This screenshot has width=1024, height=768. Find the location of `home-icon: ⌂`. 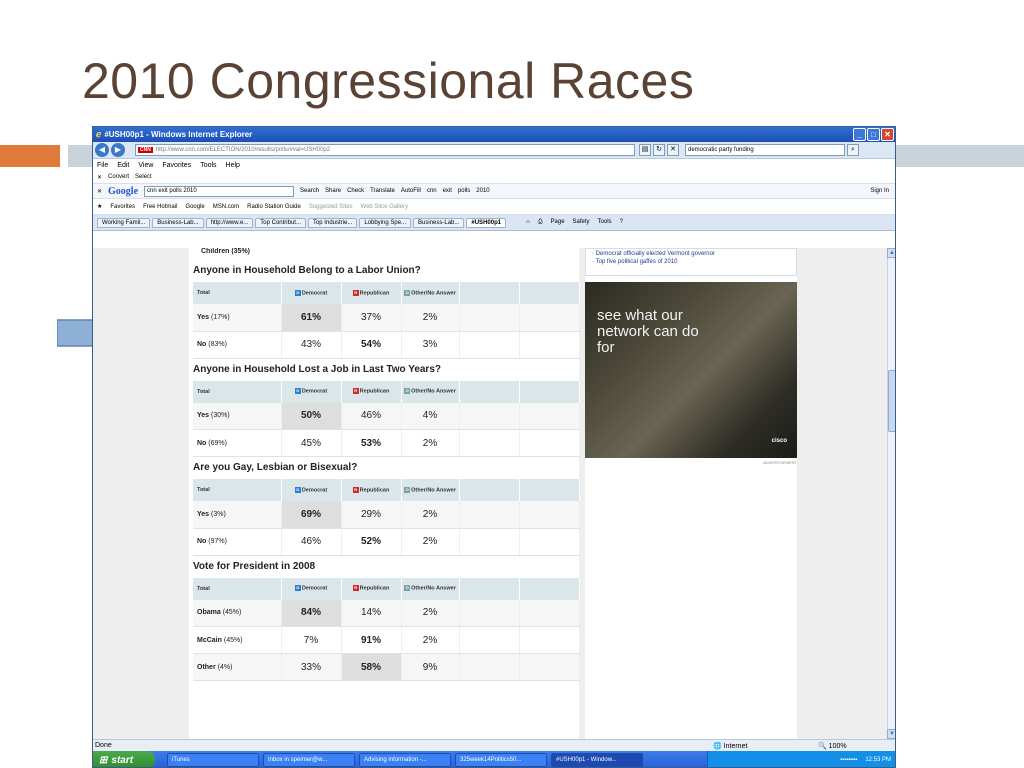

home-icon: ⌂ is located at coordinates (528, 222).